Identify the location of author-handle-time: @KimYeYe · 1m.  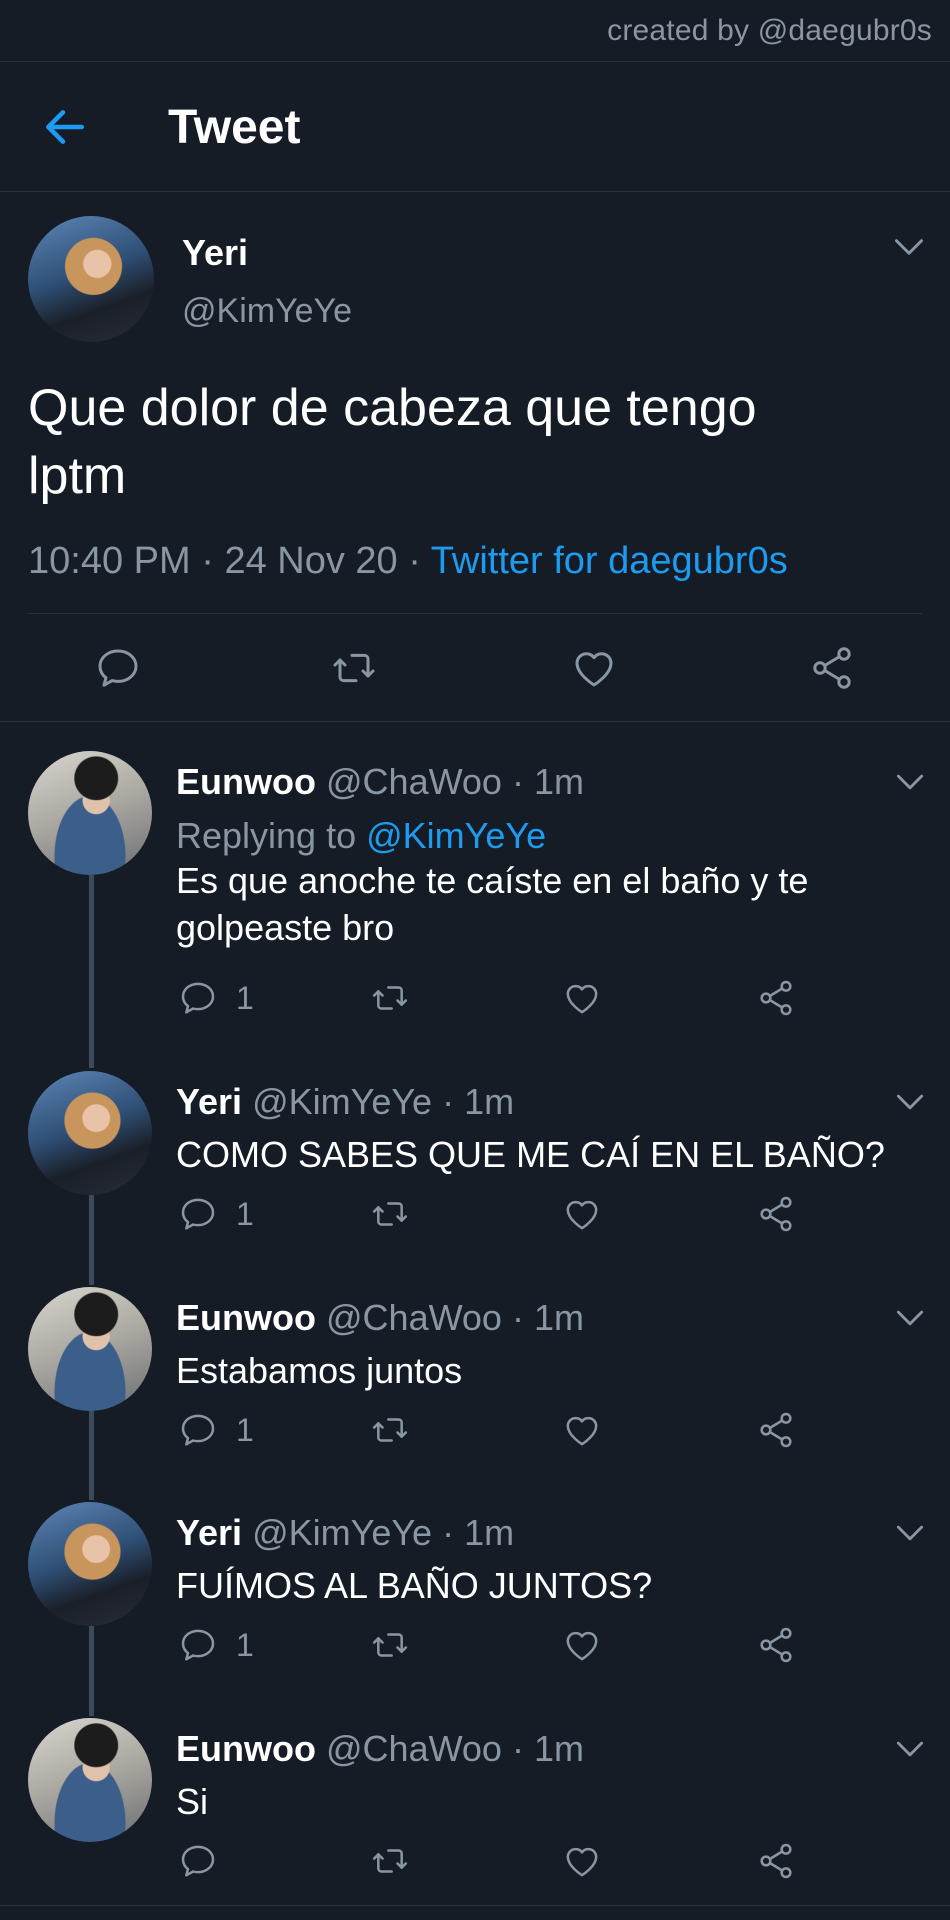
(383, 1101).